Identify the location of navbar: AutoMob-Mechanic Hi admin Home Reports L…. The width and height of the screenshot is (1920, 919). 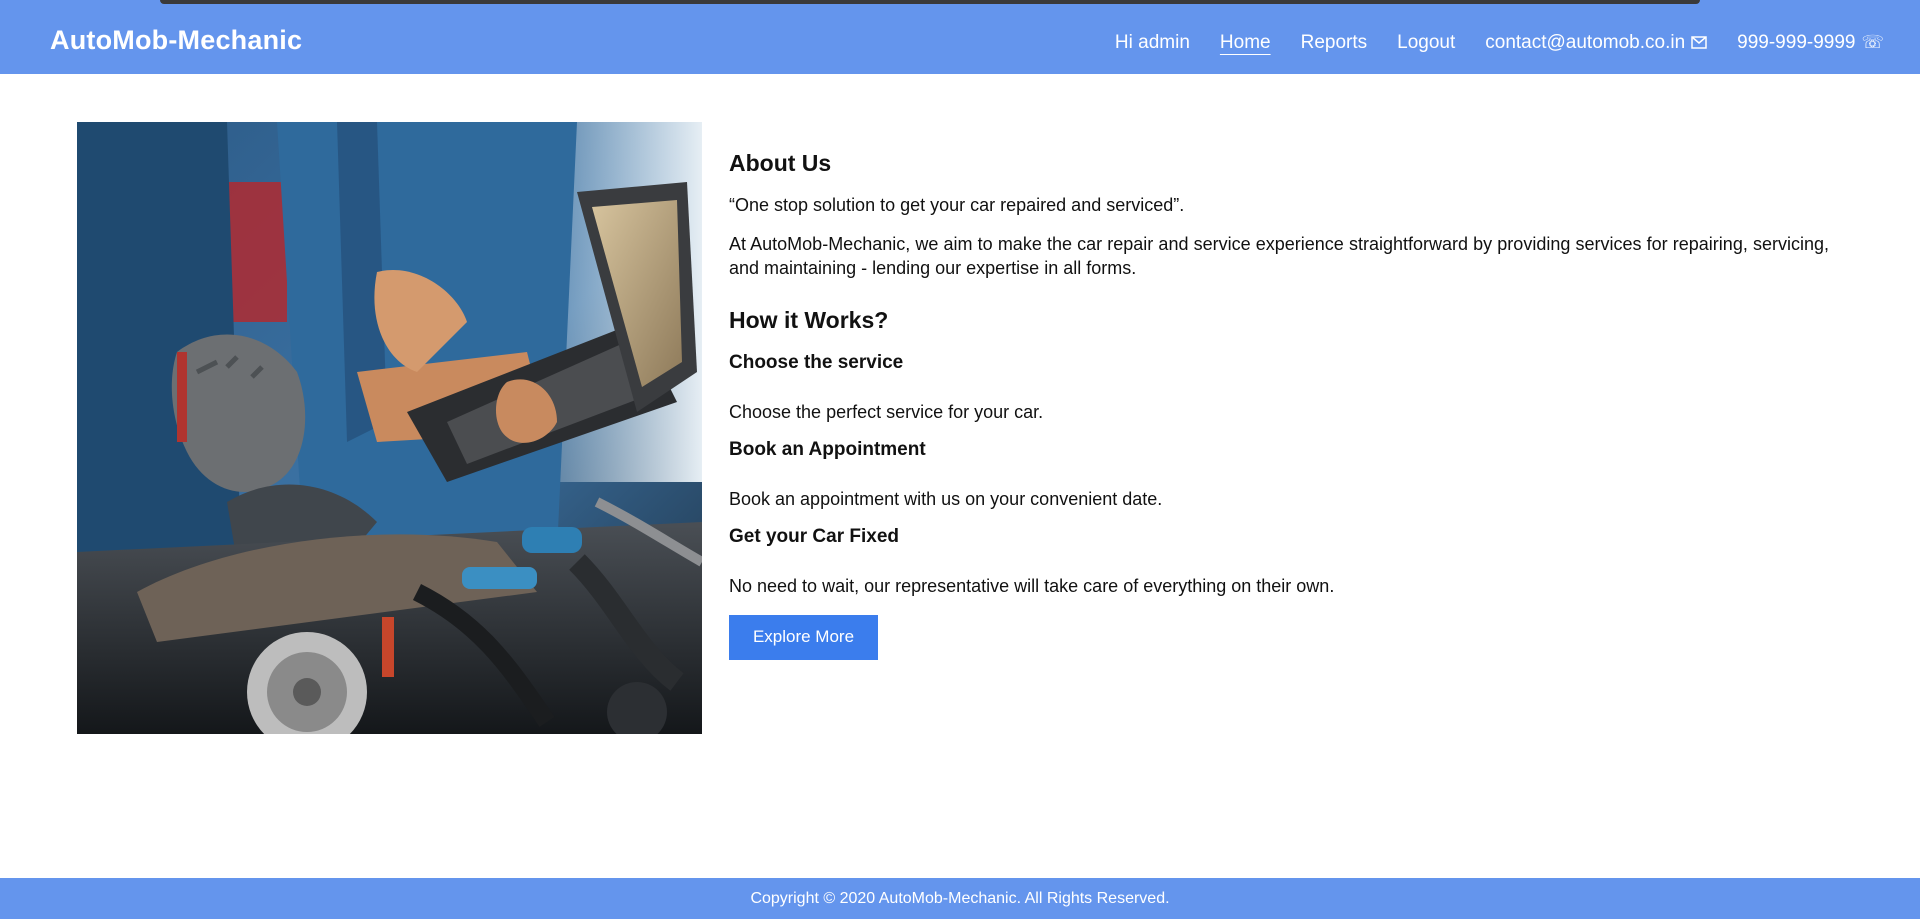
(960, 42).